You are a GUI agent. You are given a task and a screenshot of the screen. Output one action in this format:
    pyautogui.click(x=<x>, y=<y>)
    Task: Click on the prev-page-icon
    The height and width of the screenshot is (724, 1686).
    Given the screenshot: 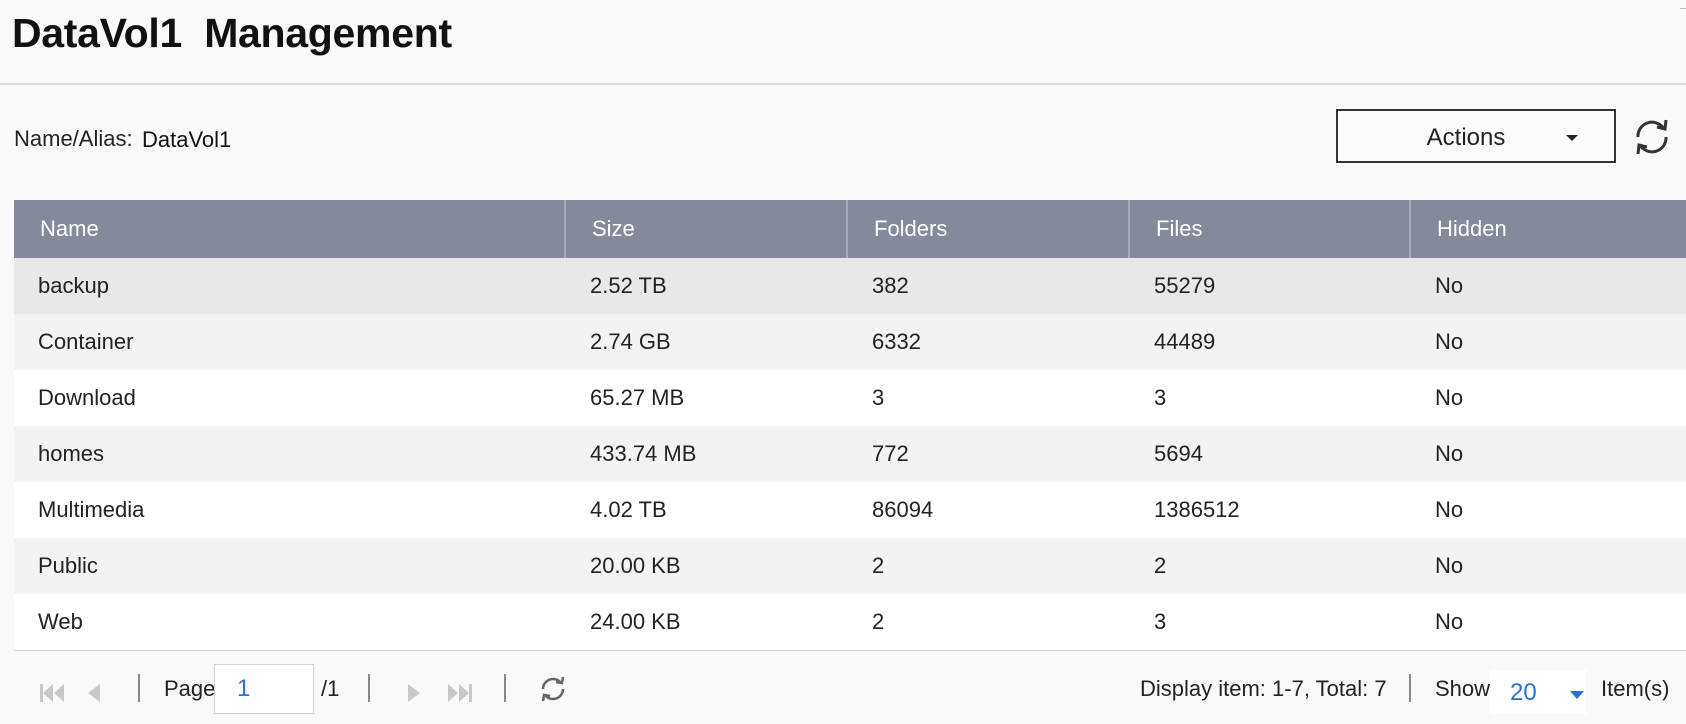 What is the action you would take?
    pyautogui.click(x=93, y=693)
    